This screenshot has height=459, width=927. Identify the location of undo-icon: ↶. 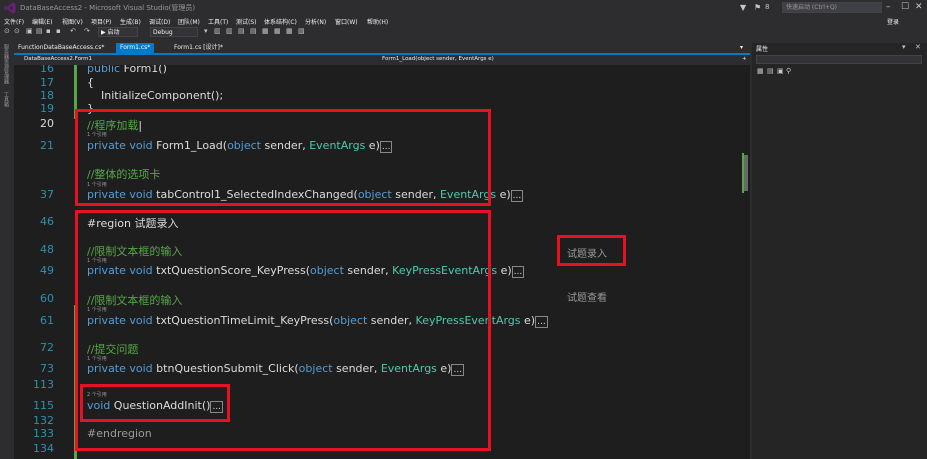
(73, 31).